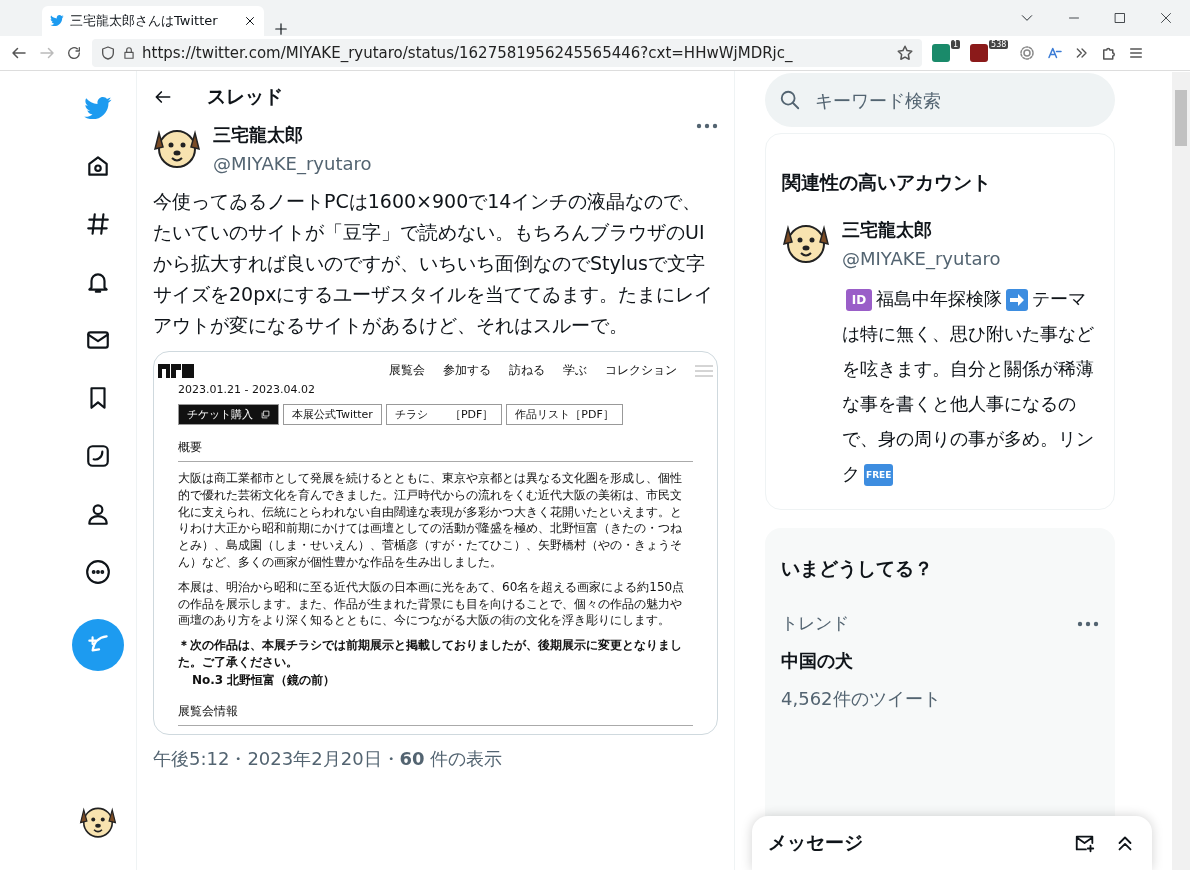 The height and width of the screenshot is (870, 1190). What do you see at coordinates (98, 224) in the screenshot?
I see `hashtag-icon` at bounding box center [98, 224].